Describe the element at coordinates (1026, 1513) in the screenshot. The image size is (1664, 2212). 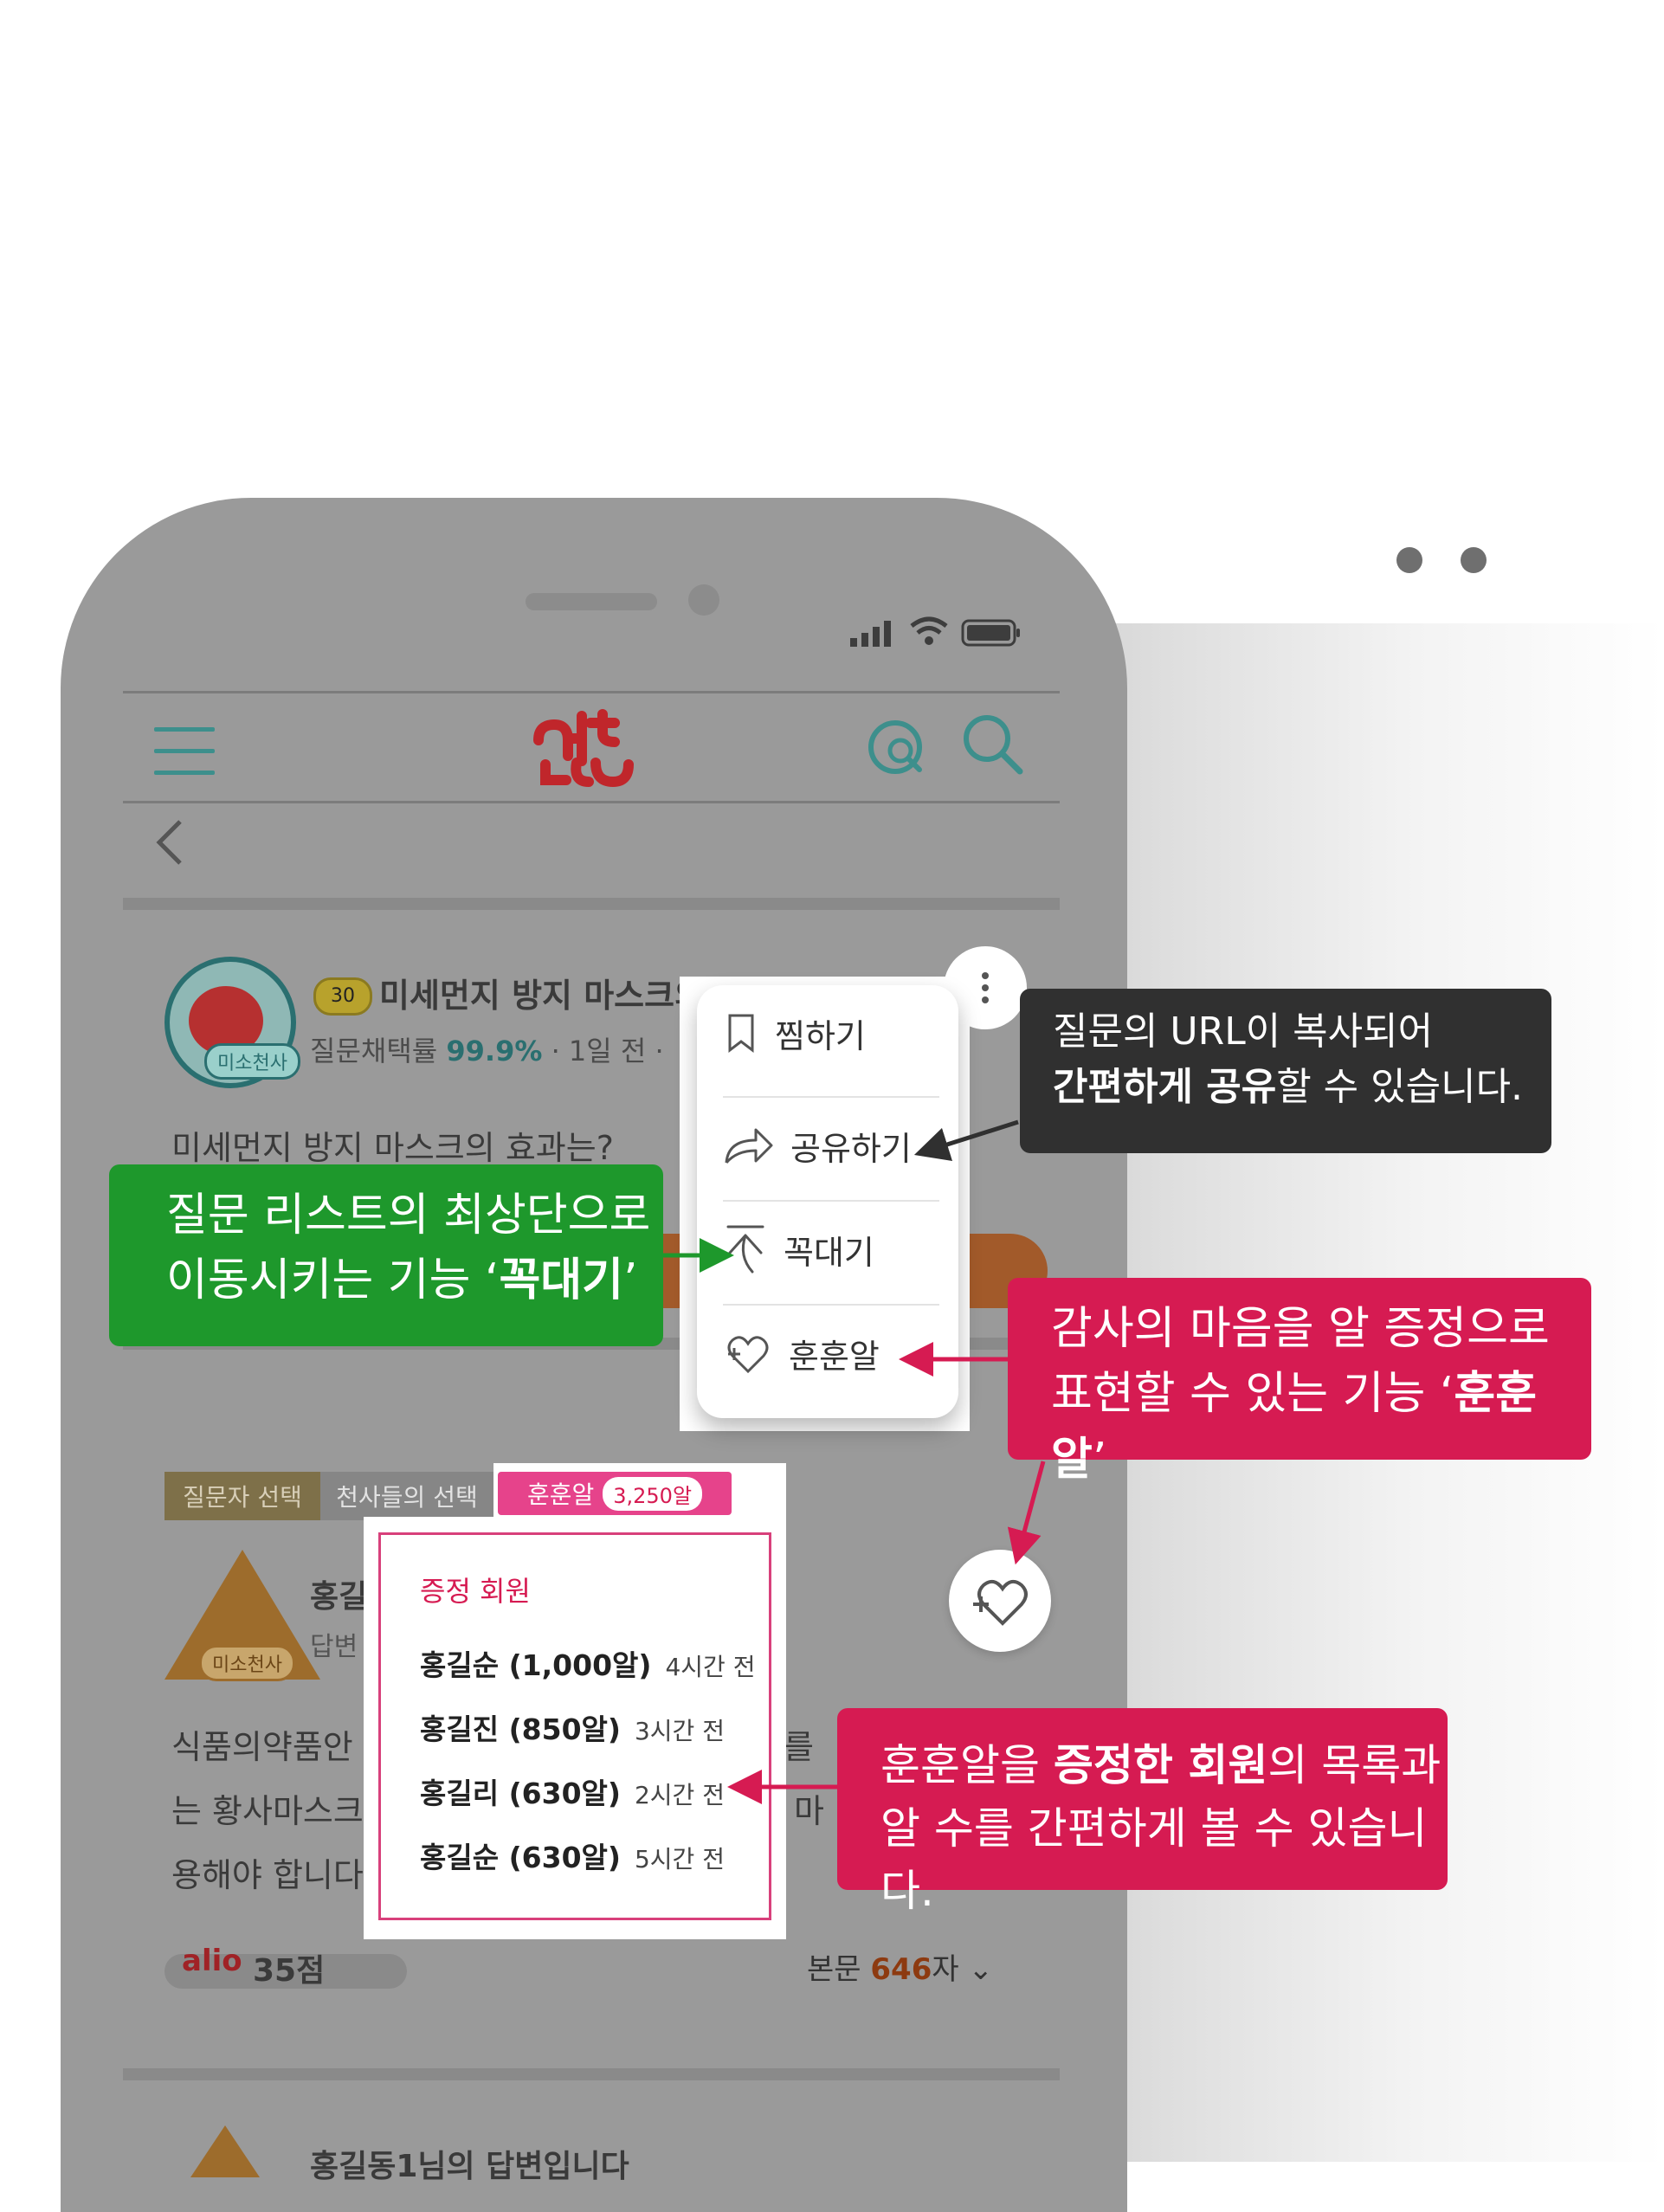
I see `heart-button-arrow` at that location.